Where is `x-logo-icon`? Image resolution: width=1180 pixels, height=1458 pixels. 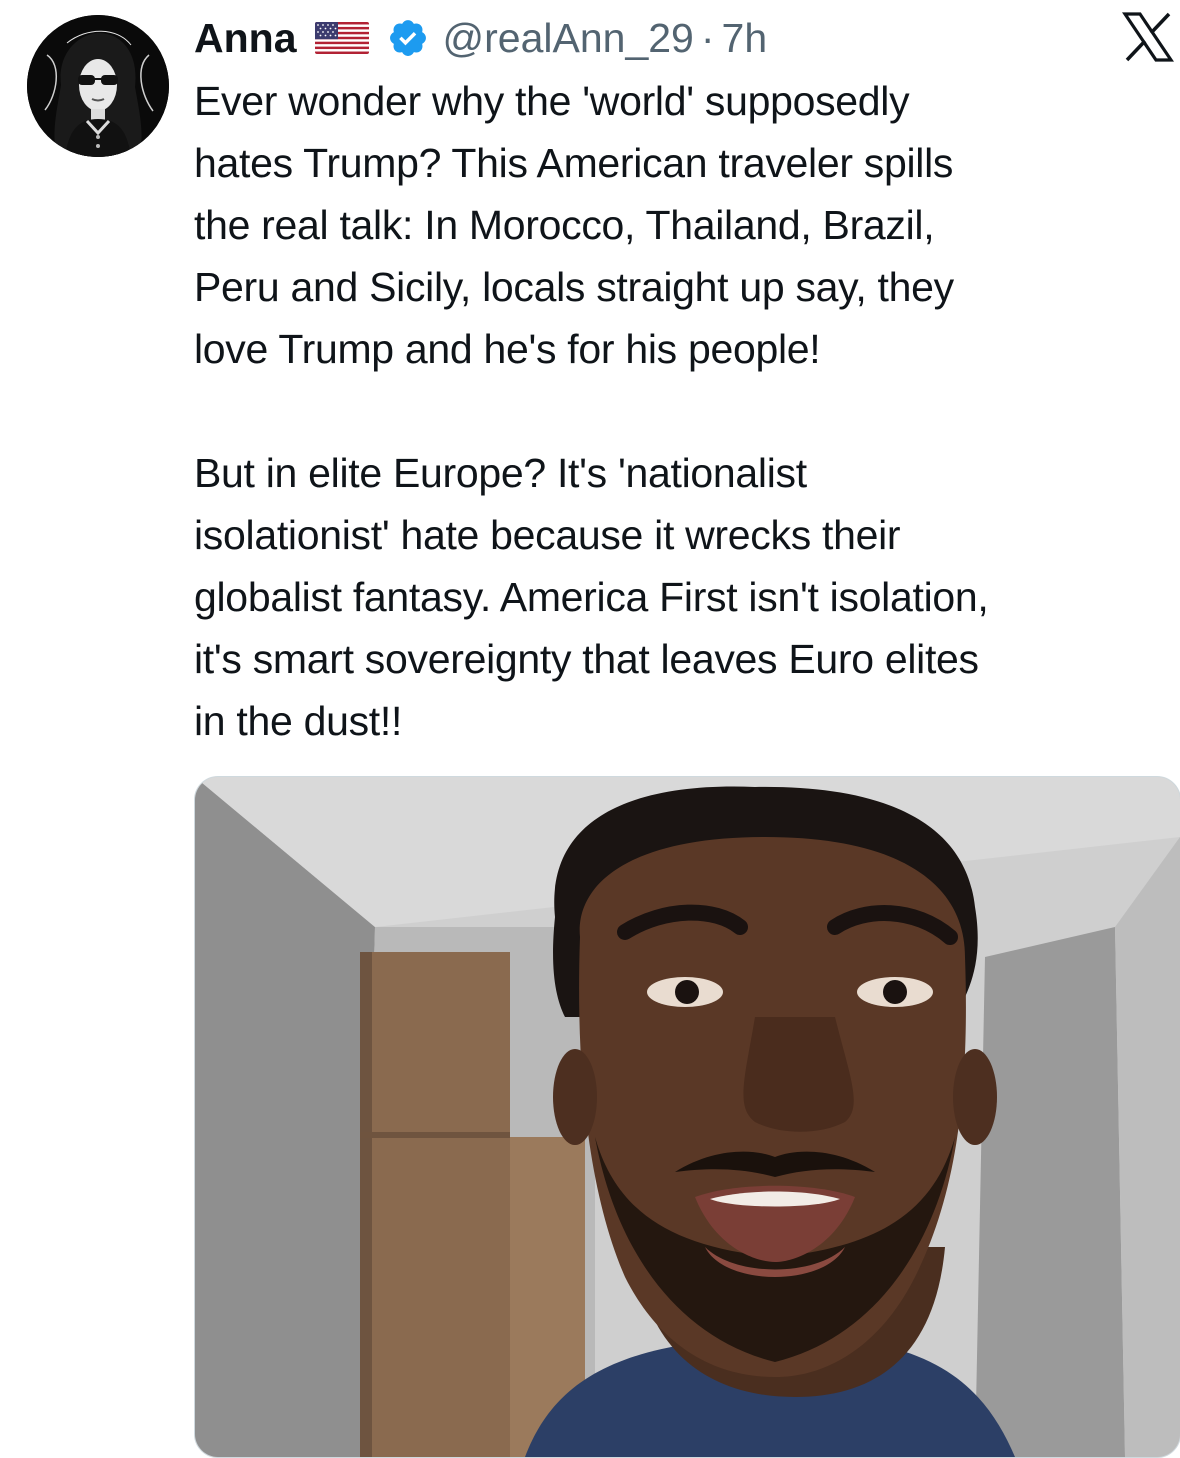
x-logo-icon is located at coordinates (1148, 37).